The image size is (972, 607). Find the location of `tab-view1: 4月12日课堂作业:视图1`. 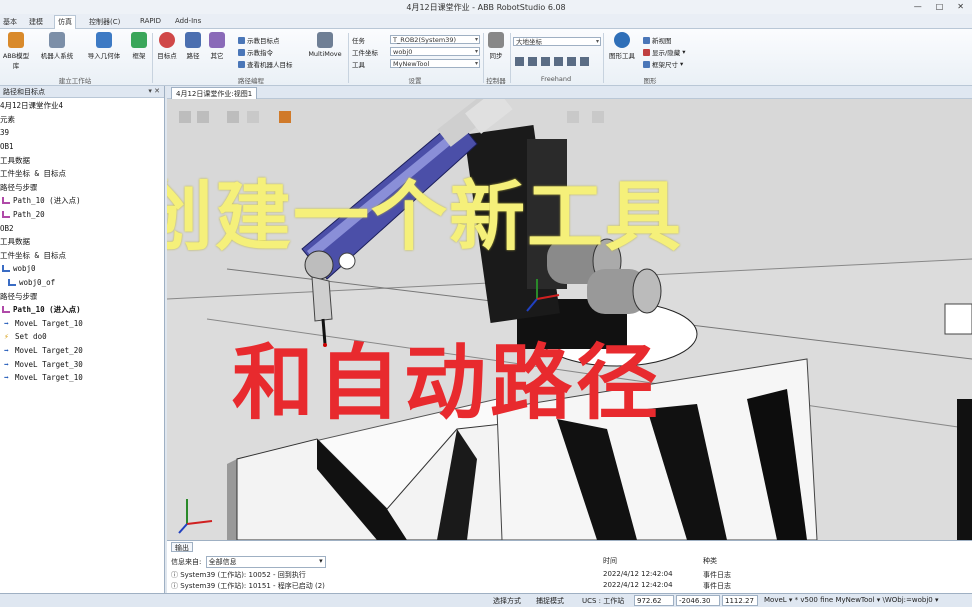

tab-view1: 4月12日课堂作业:视图1 is located at coordinates (214, 93).